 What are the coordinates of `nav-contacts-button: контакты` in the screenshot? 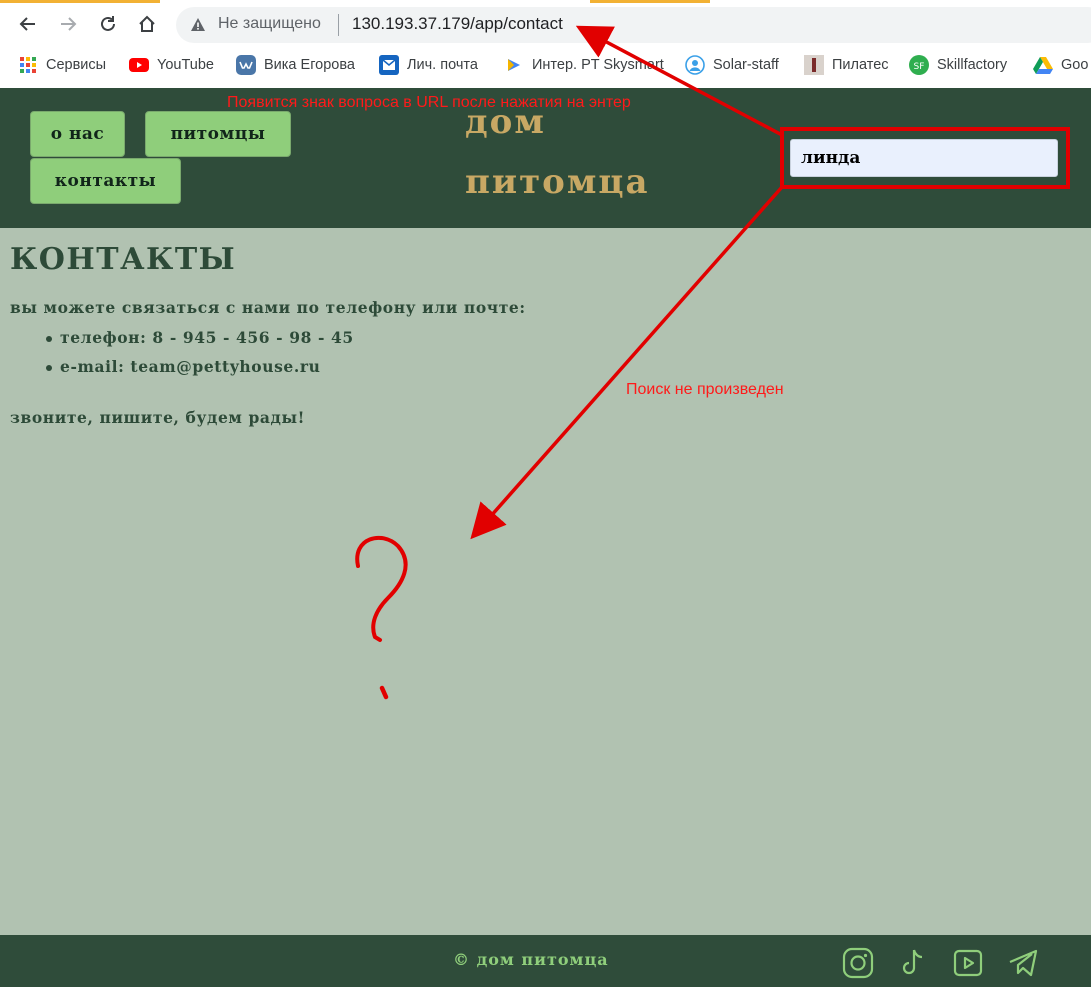 It's located at (105, 181).